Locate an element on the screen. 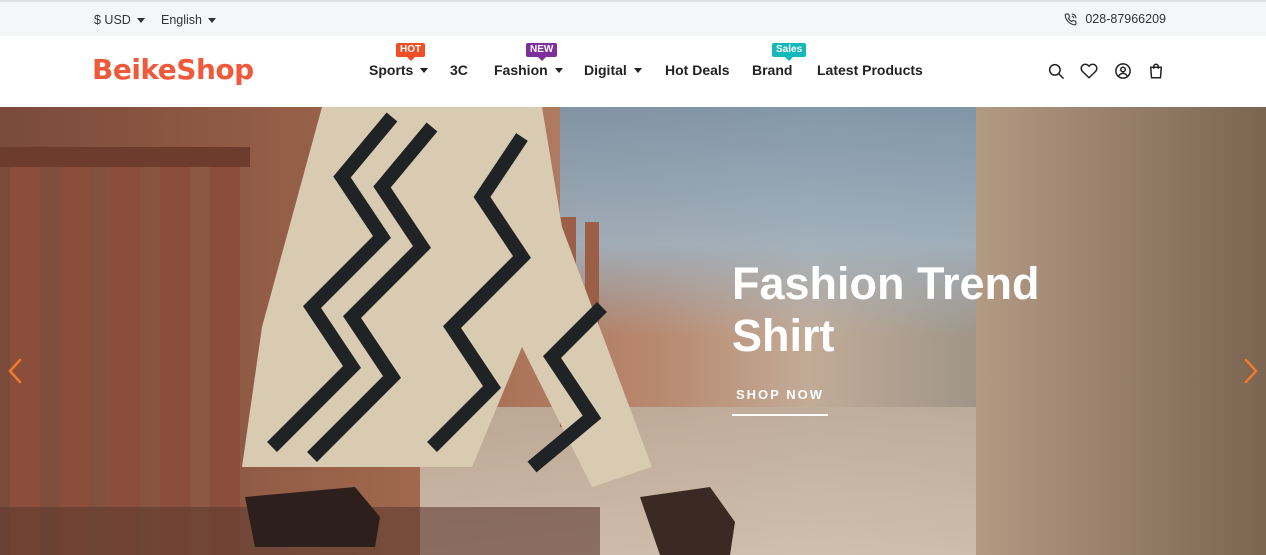 The image size is (1266, 555). language-select: English is located at coordinates (188, 20).